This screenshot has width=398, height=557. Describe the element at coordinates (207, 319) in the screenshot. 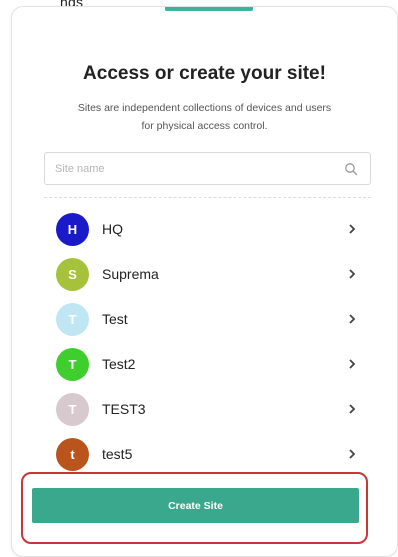

I see `site-item-test: T Test` at that location.